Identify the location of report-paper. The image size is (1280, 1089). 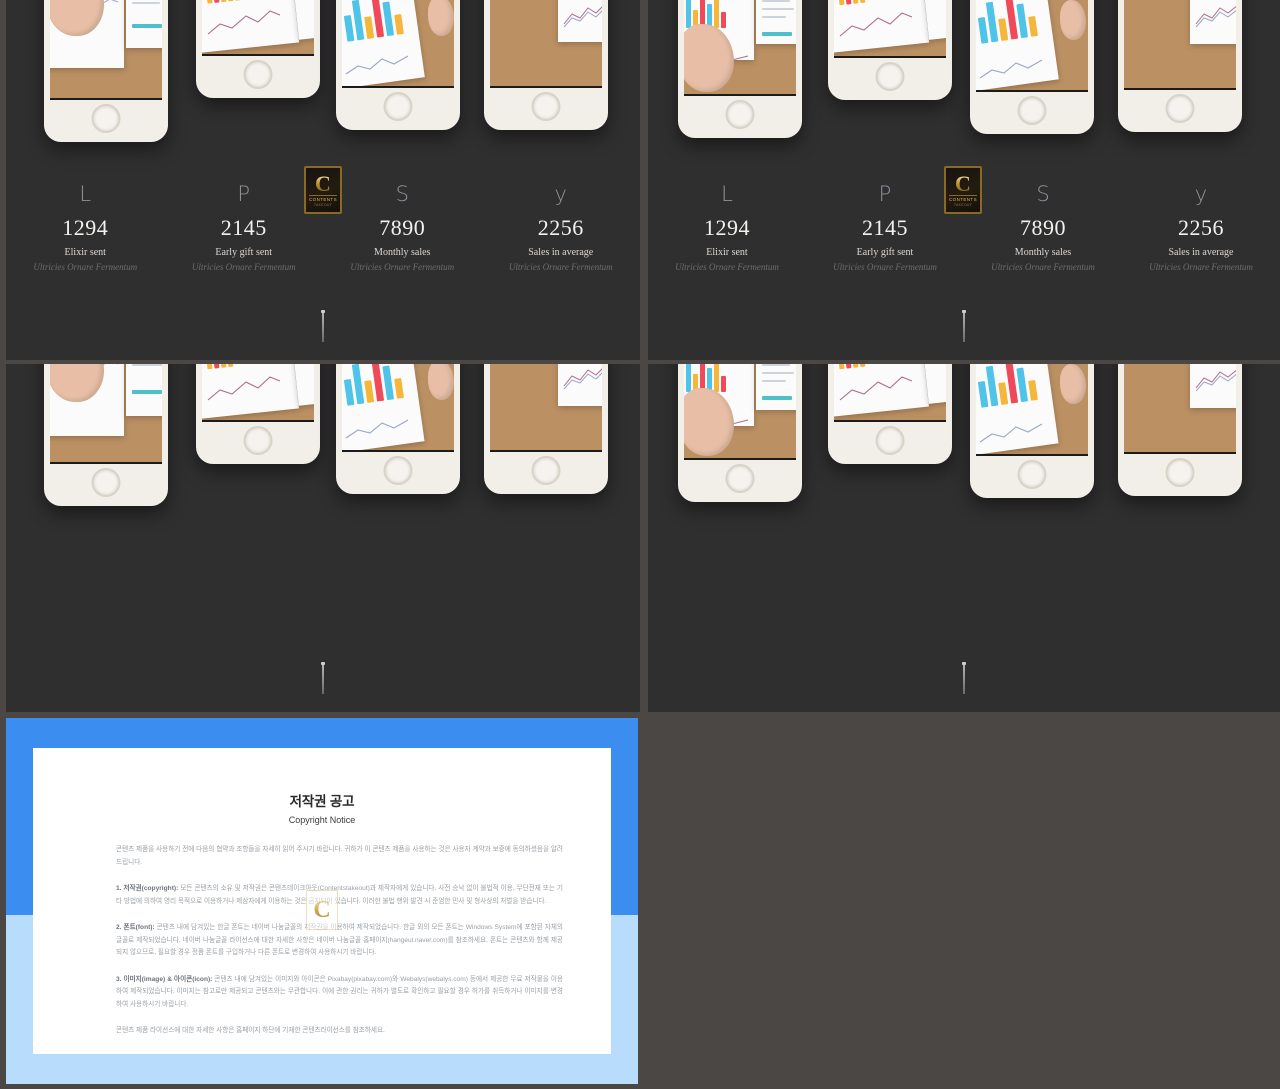
(776, 387).